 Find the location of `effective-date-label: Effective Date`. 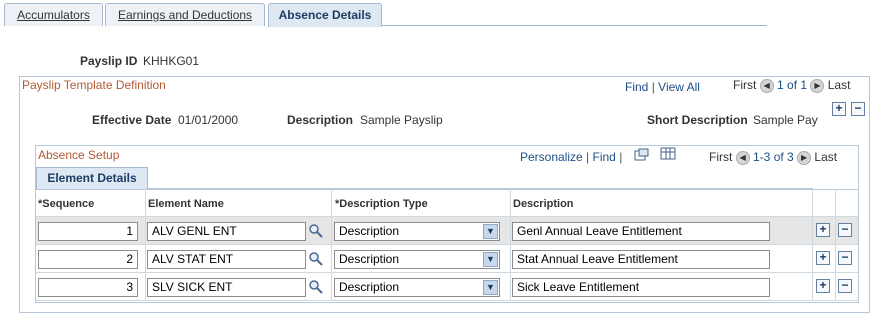

effective-date-label: Effective Date is located at coordinates (132, 120).